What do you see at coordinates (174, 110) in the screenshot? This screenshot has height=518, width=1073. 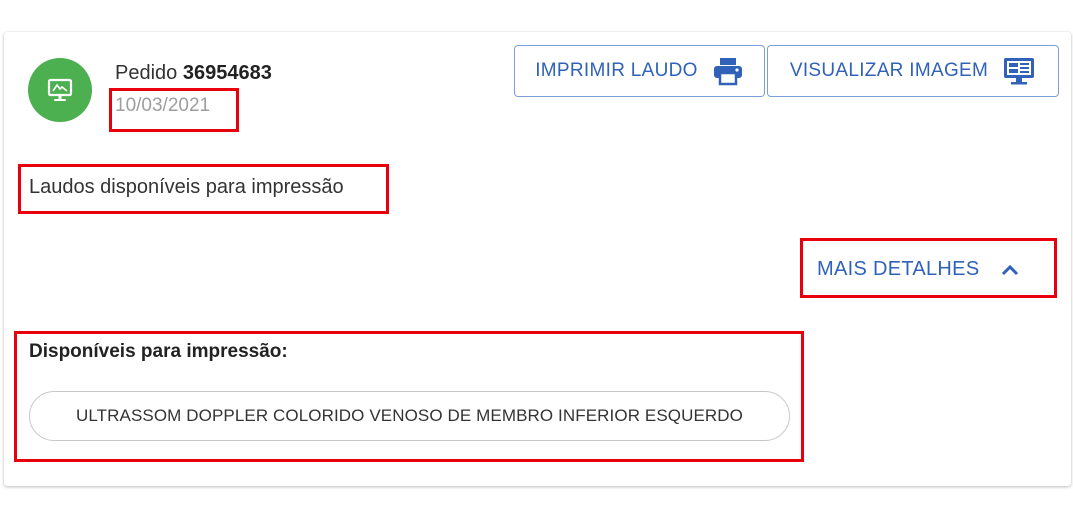 I see `date-highlight-box` at bounding box center [174, 110].